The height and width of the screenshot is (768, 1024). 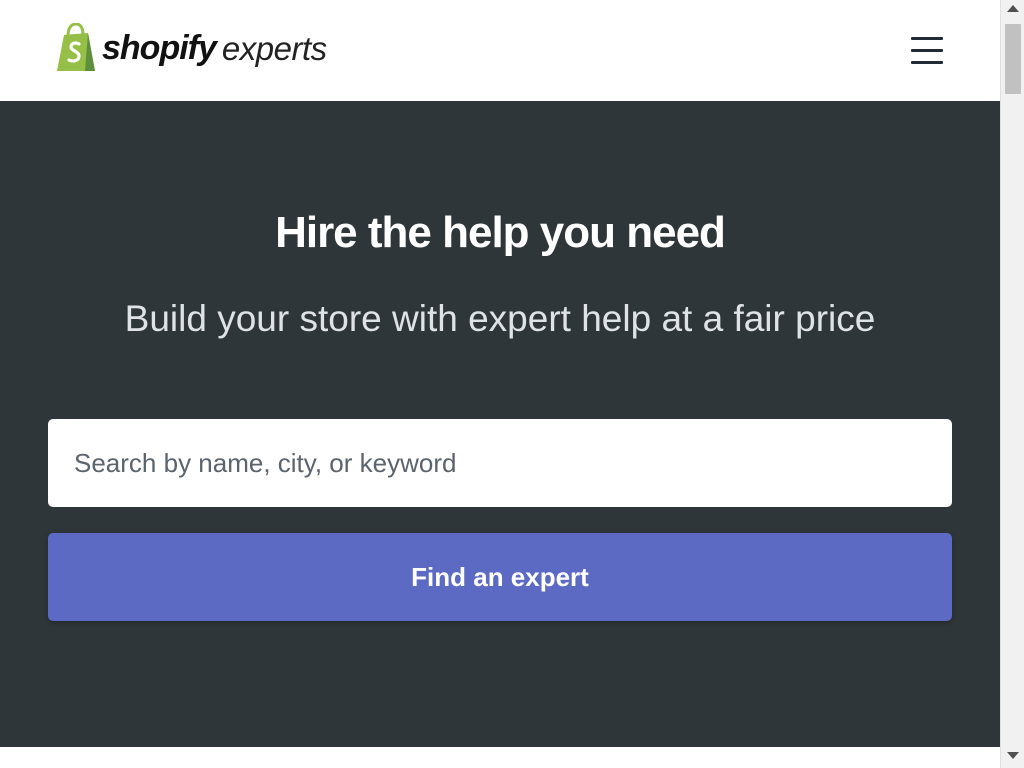 I want to click on vertical-scrollbar, so click(x=1012, y=384).